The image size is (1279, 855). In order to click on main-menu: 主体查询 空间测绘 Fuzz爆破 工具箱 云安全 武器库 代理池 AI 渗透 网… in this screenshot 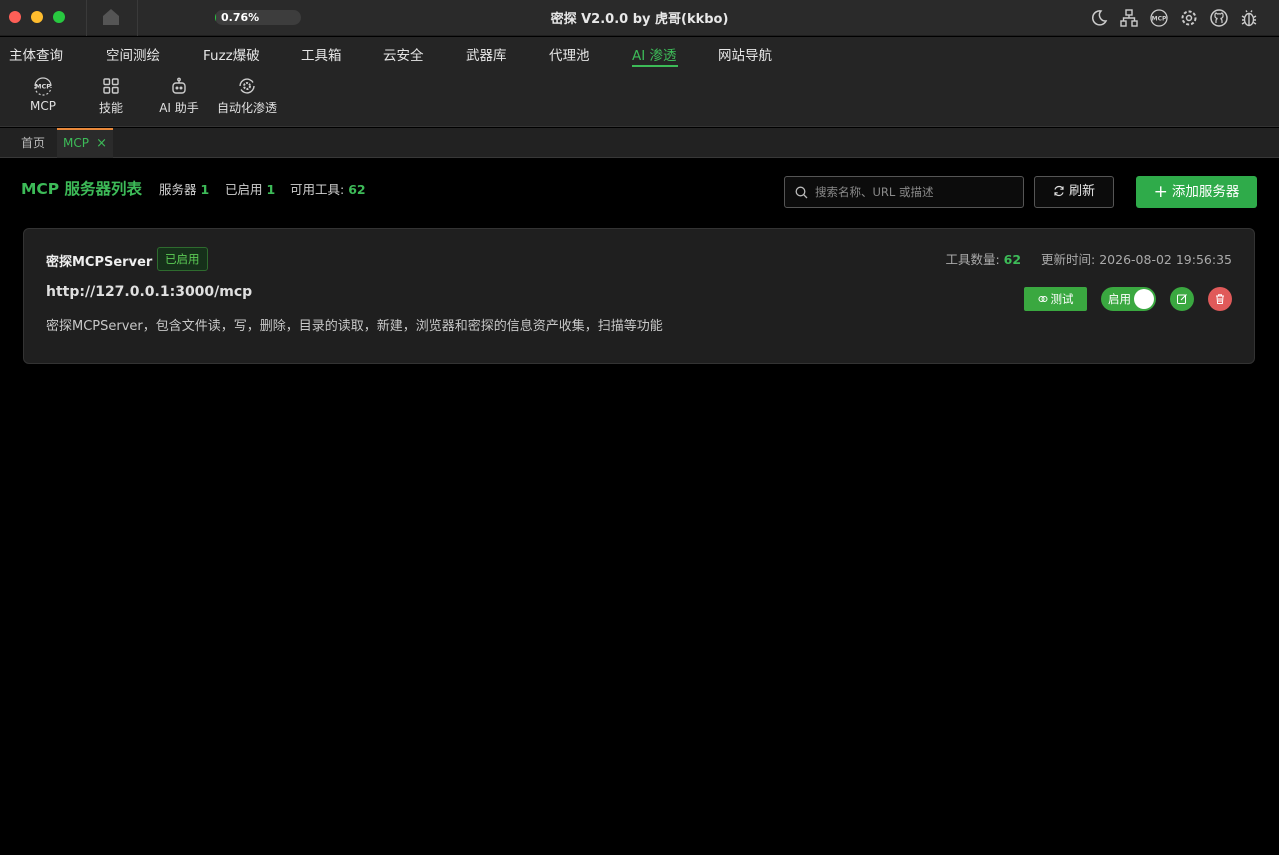, I will do `click(639, 82)`.